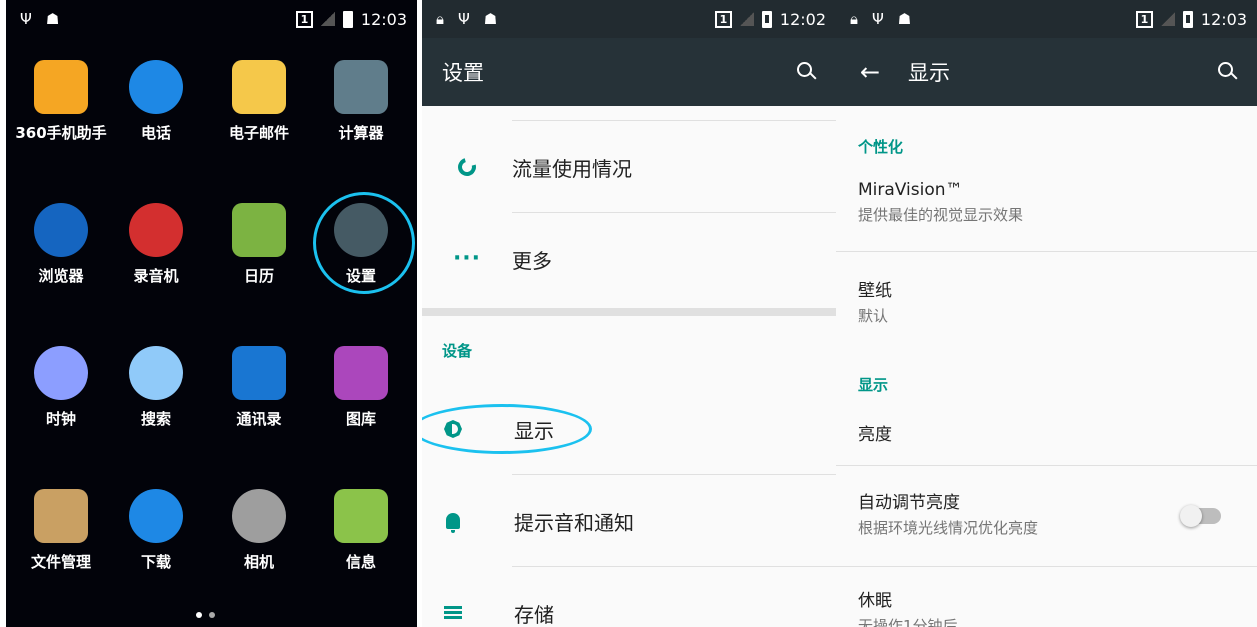 This screenshot has width=1257, height=627. I want to click on item-title: 壁纸, so click(875, 291).